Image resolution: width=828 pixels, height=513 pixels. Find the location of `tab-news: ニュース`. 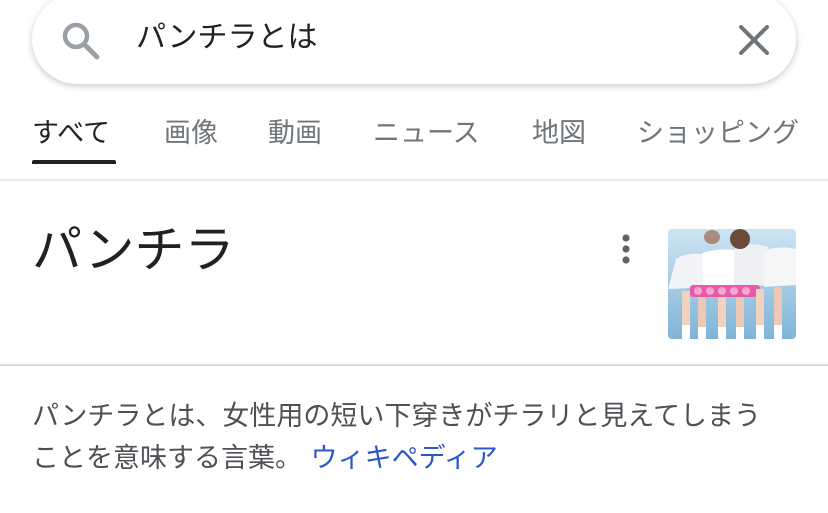

tab-news: ニュース is located at coordinates (426, 134).